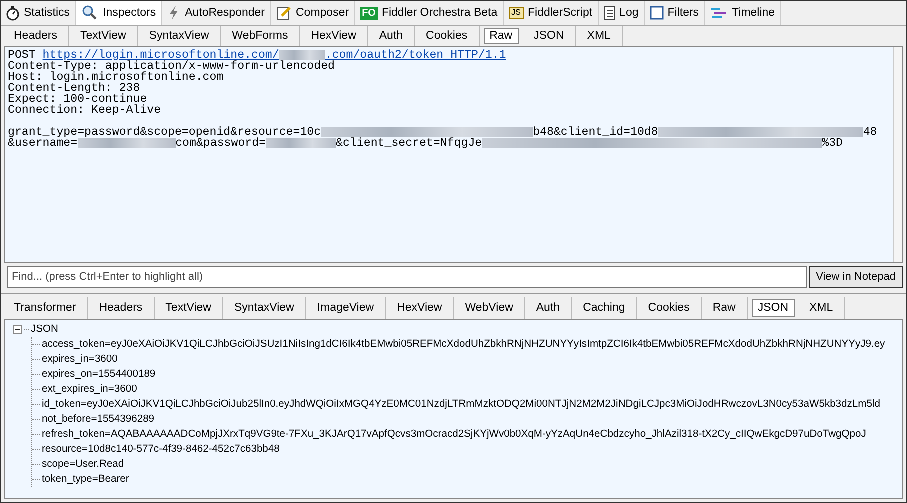 Image resolution: width=907 pixels, height=503 pixels. What do you see at coordinates (119, 13) in the screenshot?
I see `inspector-tab: Inspectors` at bounding box center [119, 13].